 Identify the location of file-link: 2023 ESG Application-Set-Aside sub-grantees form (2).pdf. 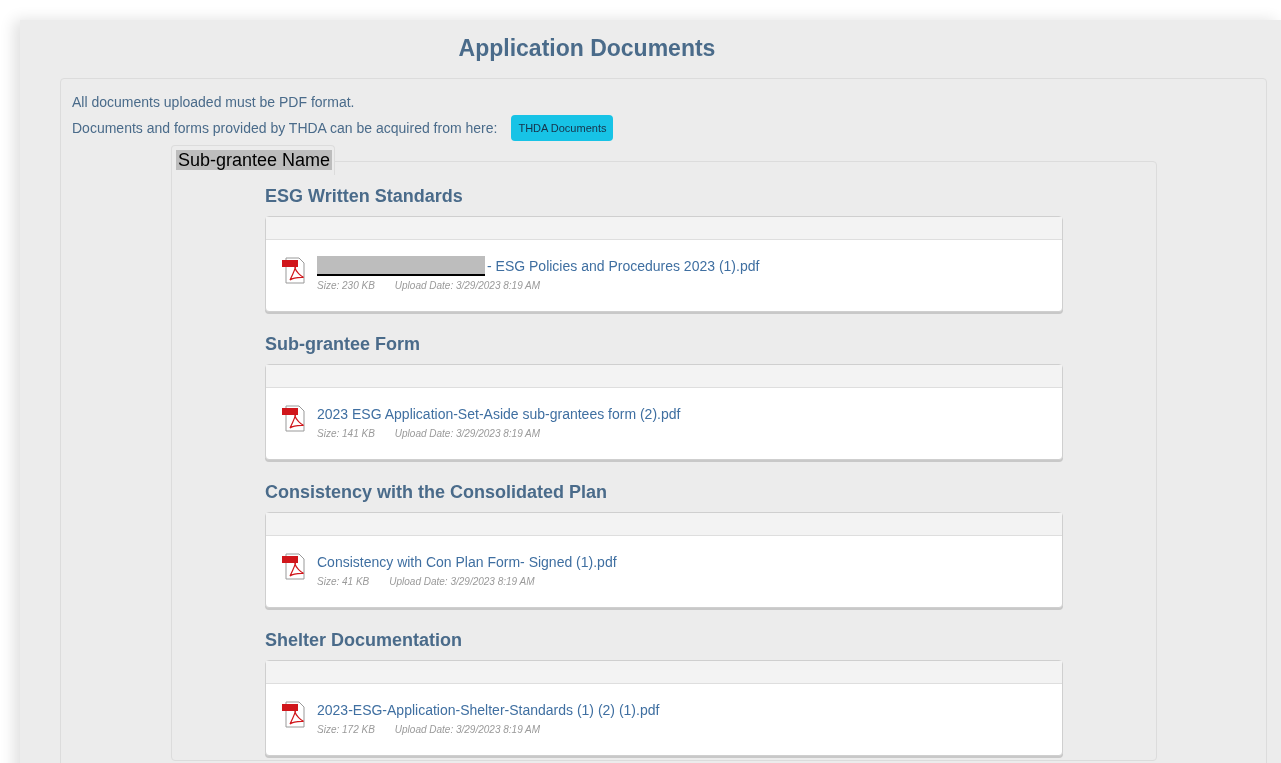
(499, 414).